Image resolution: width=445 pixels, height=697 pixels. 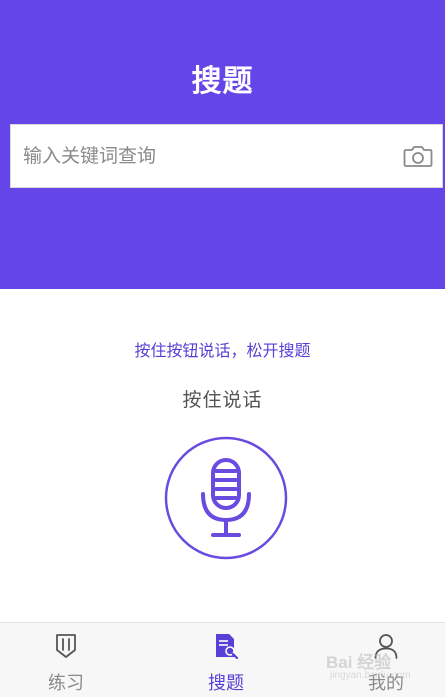 What do you see at coordinates (226, 683) in the screenshot?
I see `tab-search-label: 搜题` at bounding box center [226, 683].